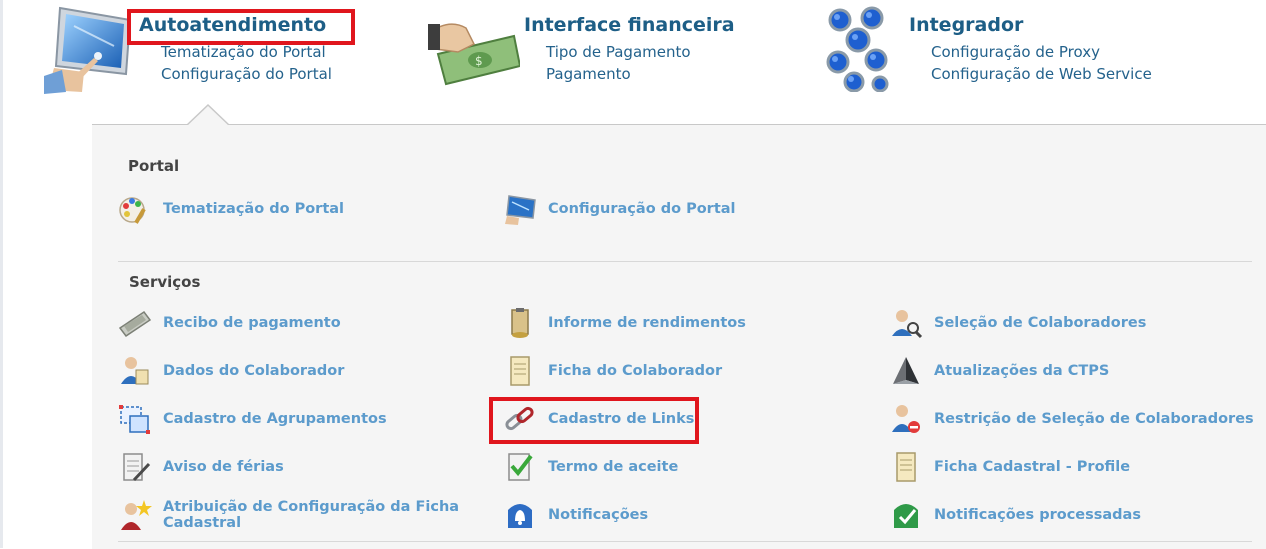 This screenshot has width=1266, height=549. I want to click on money-bills-icon, so click(135, 323).